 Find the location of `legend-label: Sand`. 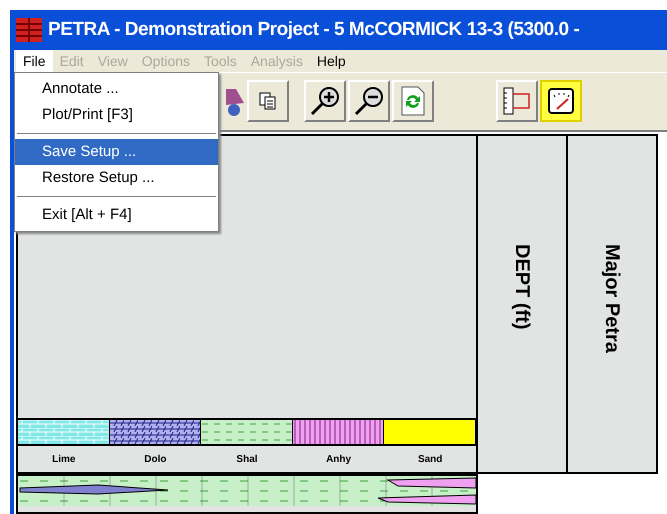

legend-label: Sand is located at coordinates (430, 459).